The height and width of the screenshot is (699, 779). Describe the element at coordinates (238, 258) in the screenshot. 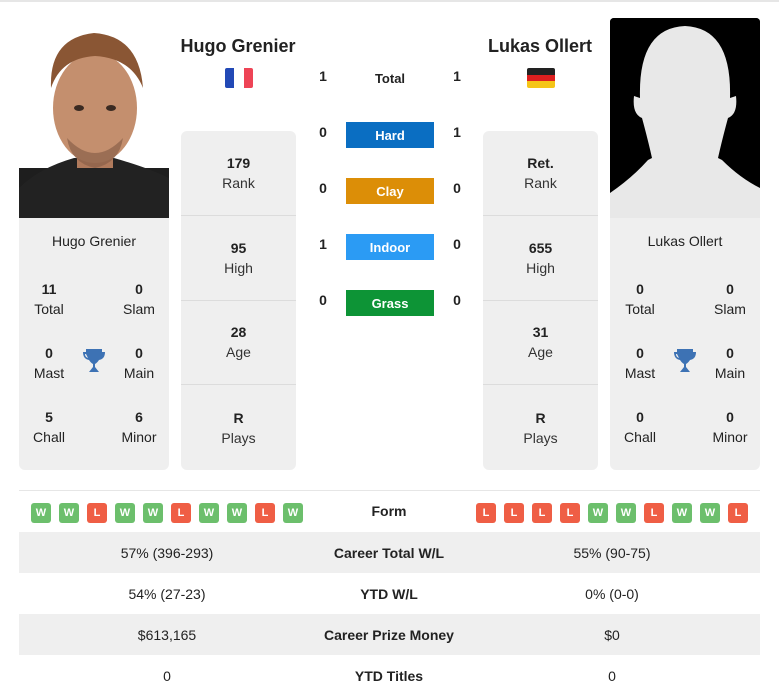

I see `high-cell: 95 High` at that location.